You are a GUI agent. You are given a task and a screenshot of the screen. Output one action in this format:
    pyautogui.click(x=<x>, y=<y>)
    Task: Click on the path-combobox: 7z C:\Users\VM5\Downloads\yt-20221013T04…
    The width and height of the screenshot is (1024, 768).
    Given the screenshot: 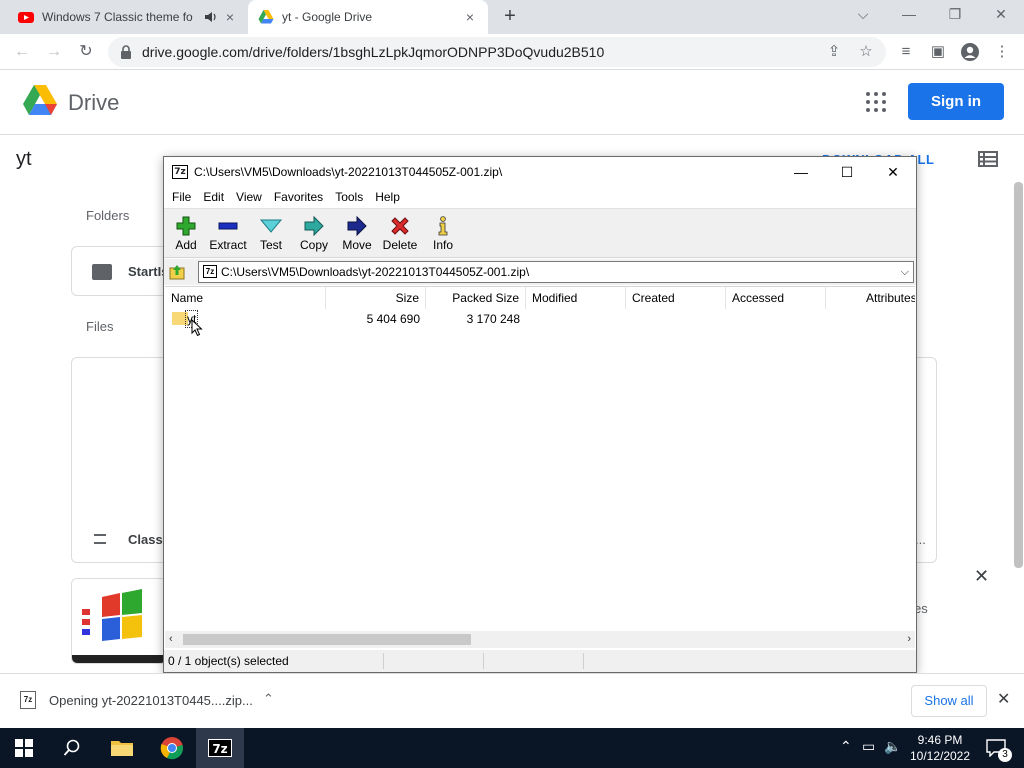 What is the action you would take?
    pyautogui.click(x=556, y=272)
    